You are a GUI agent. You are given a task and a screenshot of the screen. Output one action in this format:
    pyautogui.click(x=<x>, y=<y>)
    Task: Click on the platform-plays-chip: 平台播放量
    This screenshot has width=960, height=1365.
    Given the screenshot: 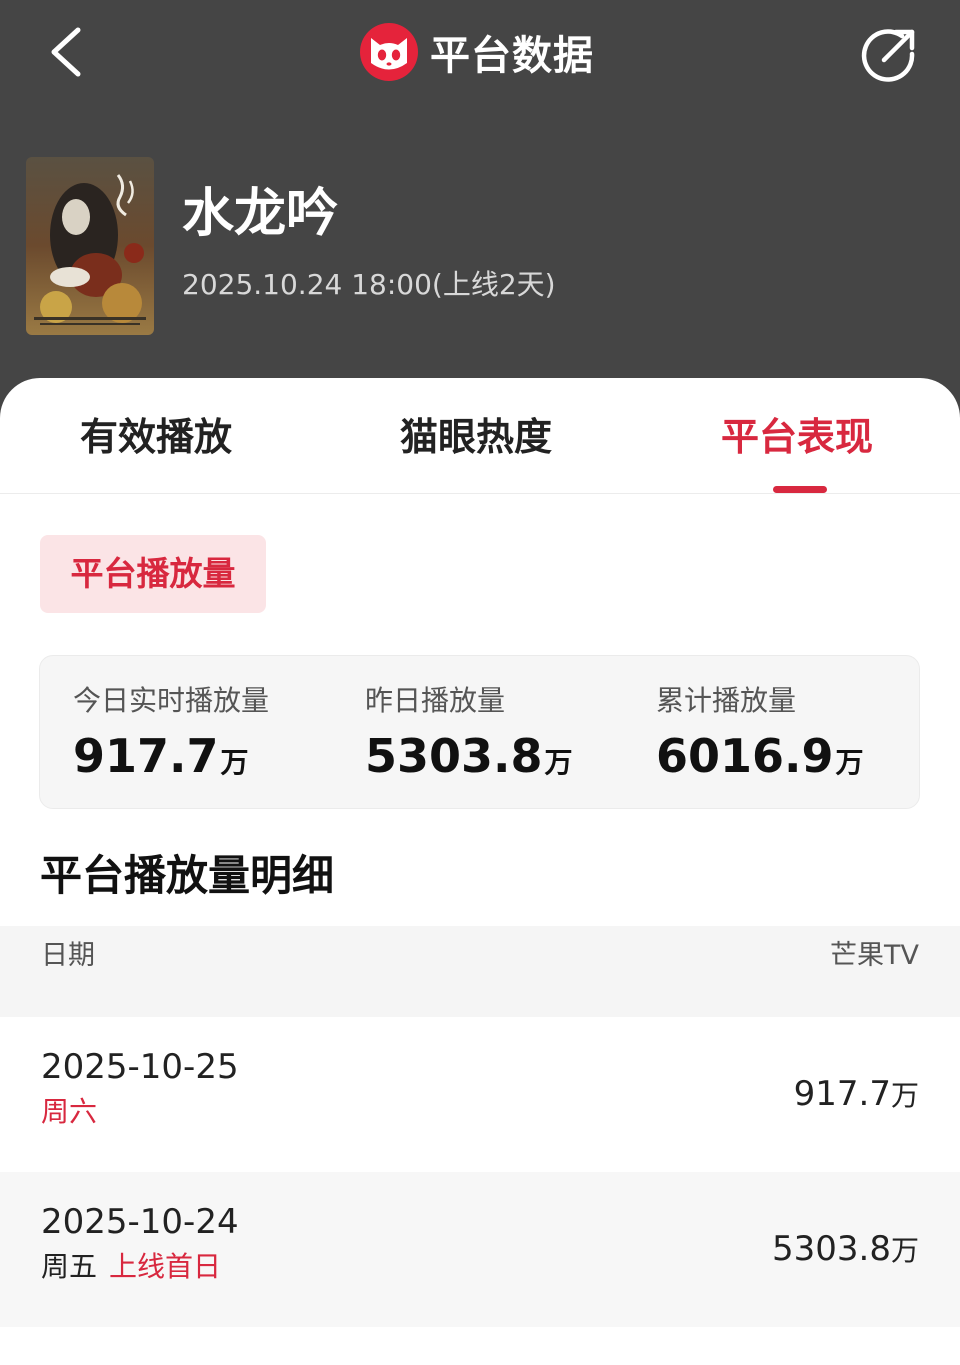 What is the action you would take?
    pyautogui.click(x=153, y=574)
    